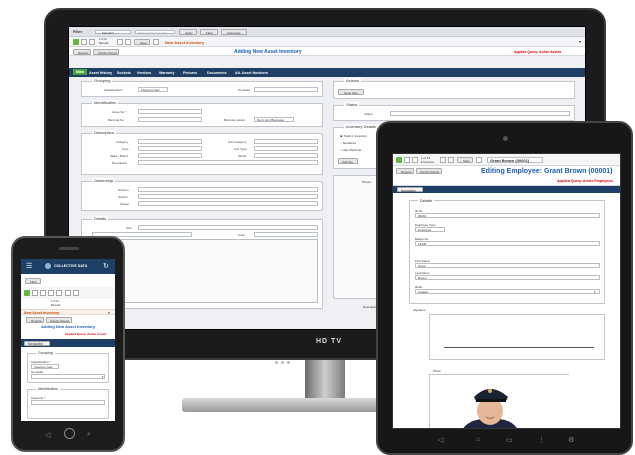 Image resolution: width=635 pixels, height=455 pixels. What do you see at coordinates (348, 161) in the screenshot?
I see `add-qty-button: Add Qty` at bounding box center [348, 161].